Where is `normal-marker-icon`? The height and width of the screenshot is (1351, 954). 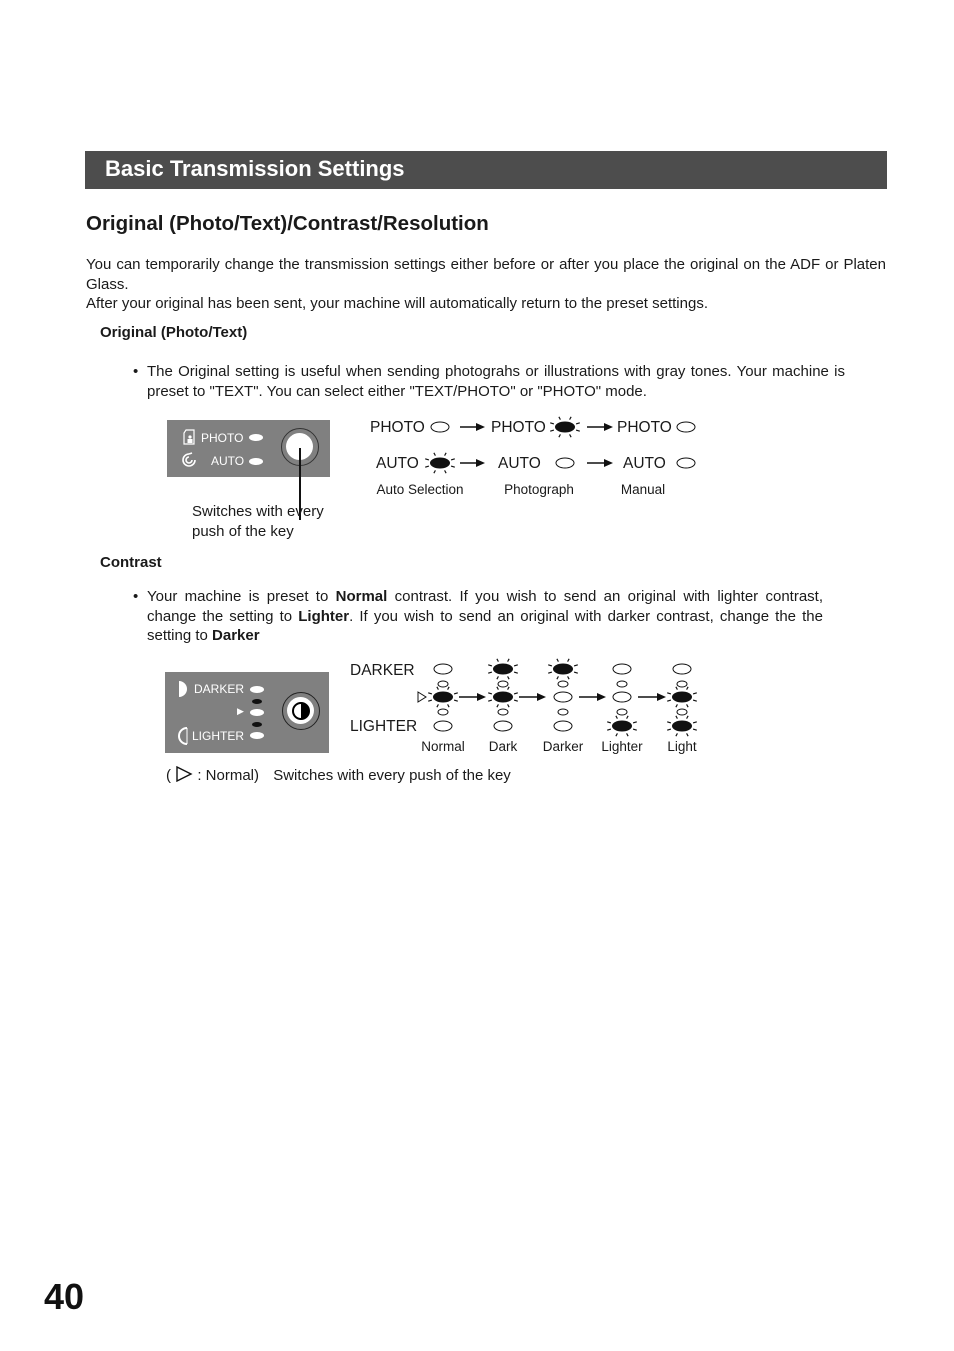 normal-marker-icon is located at coordinates (422, 697).